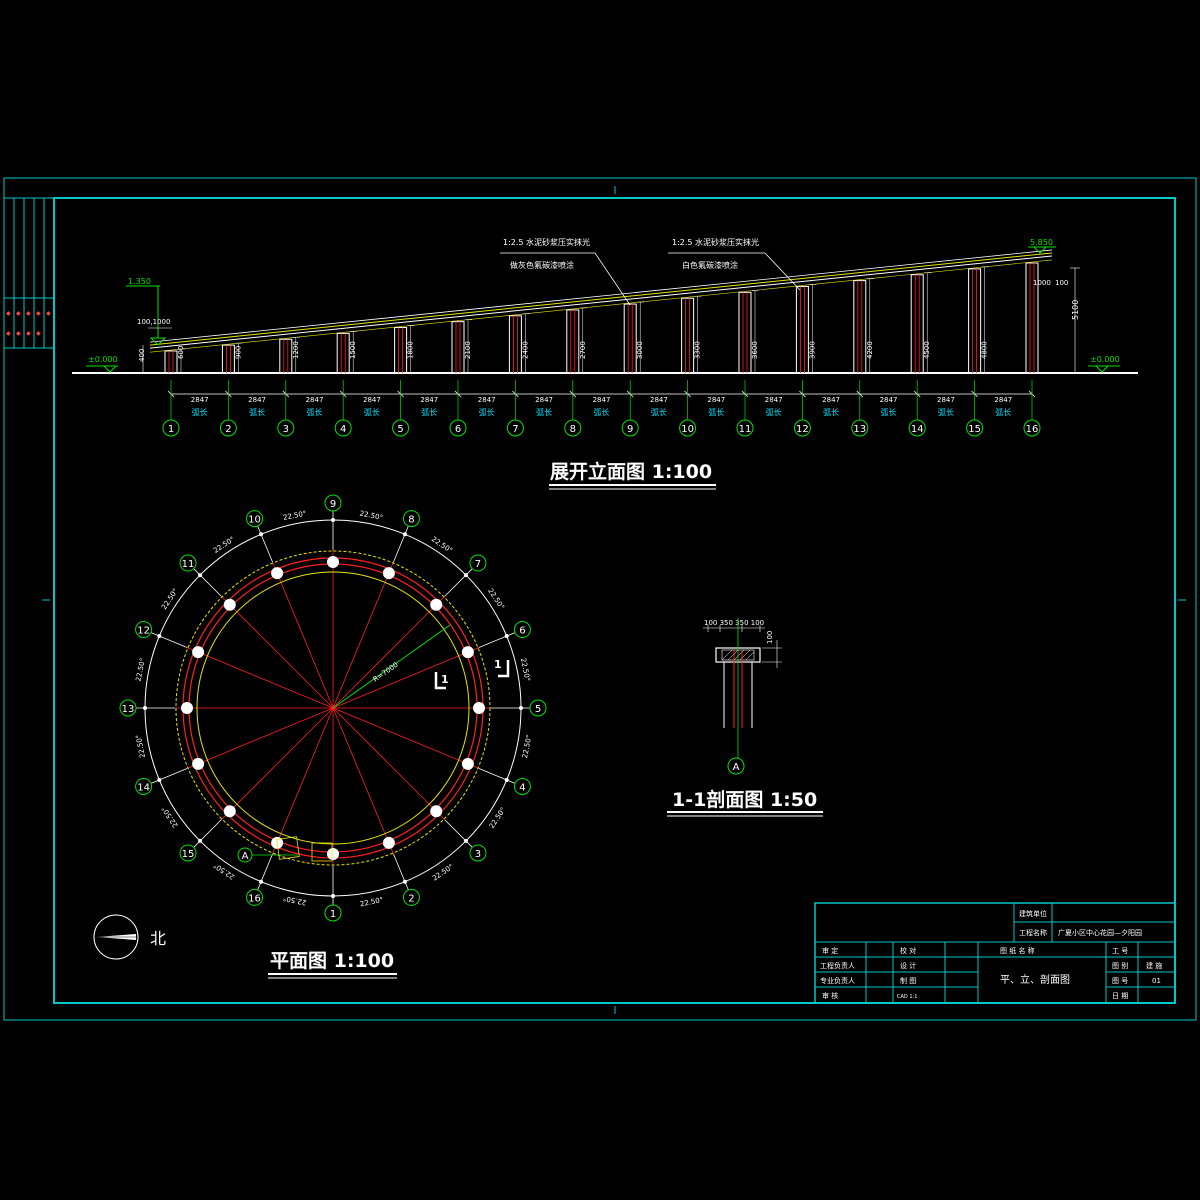 The width and height of the screenshot is (1200, 1200). Describe the element at coordinates (710, 265) in the screenshot. I see `note-2-line-2: 白色氟碳漆喷涂` at that location.